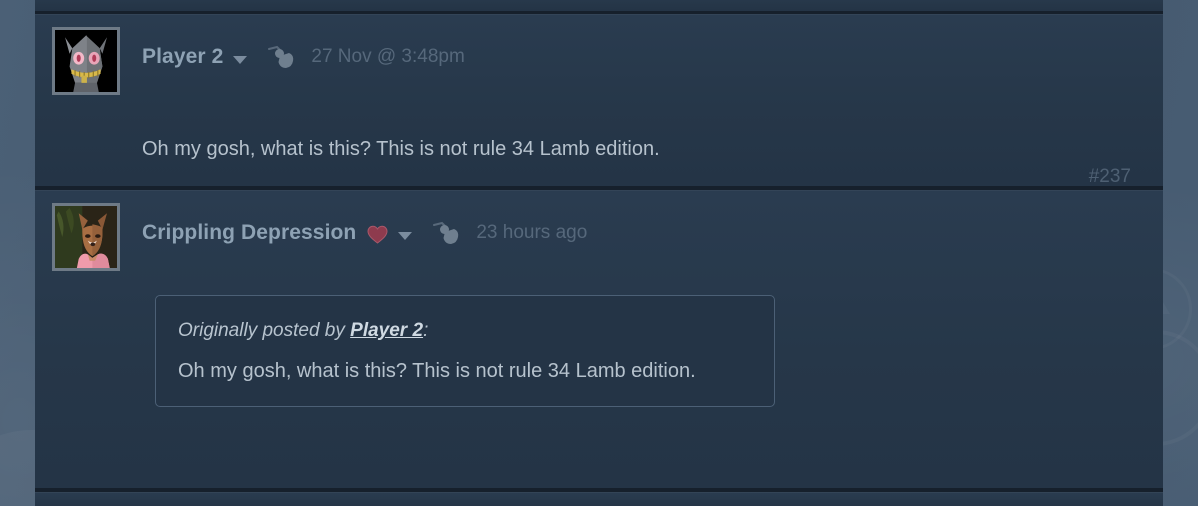 This screenshot has width=1198, height=506. I want to click on next-post-clipped, so click(599, 499).